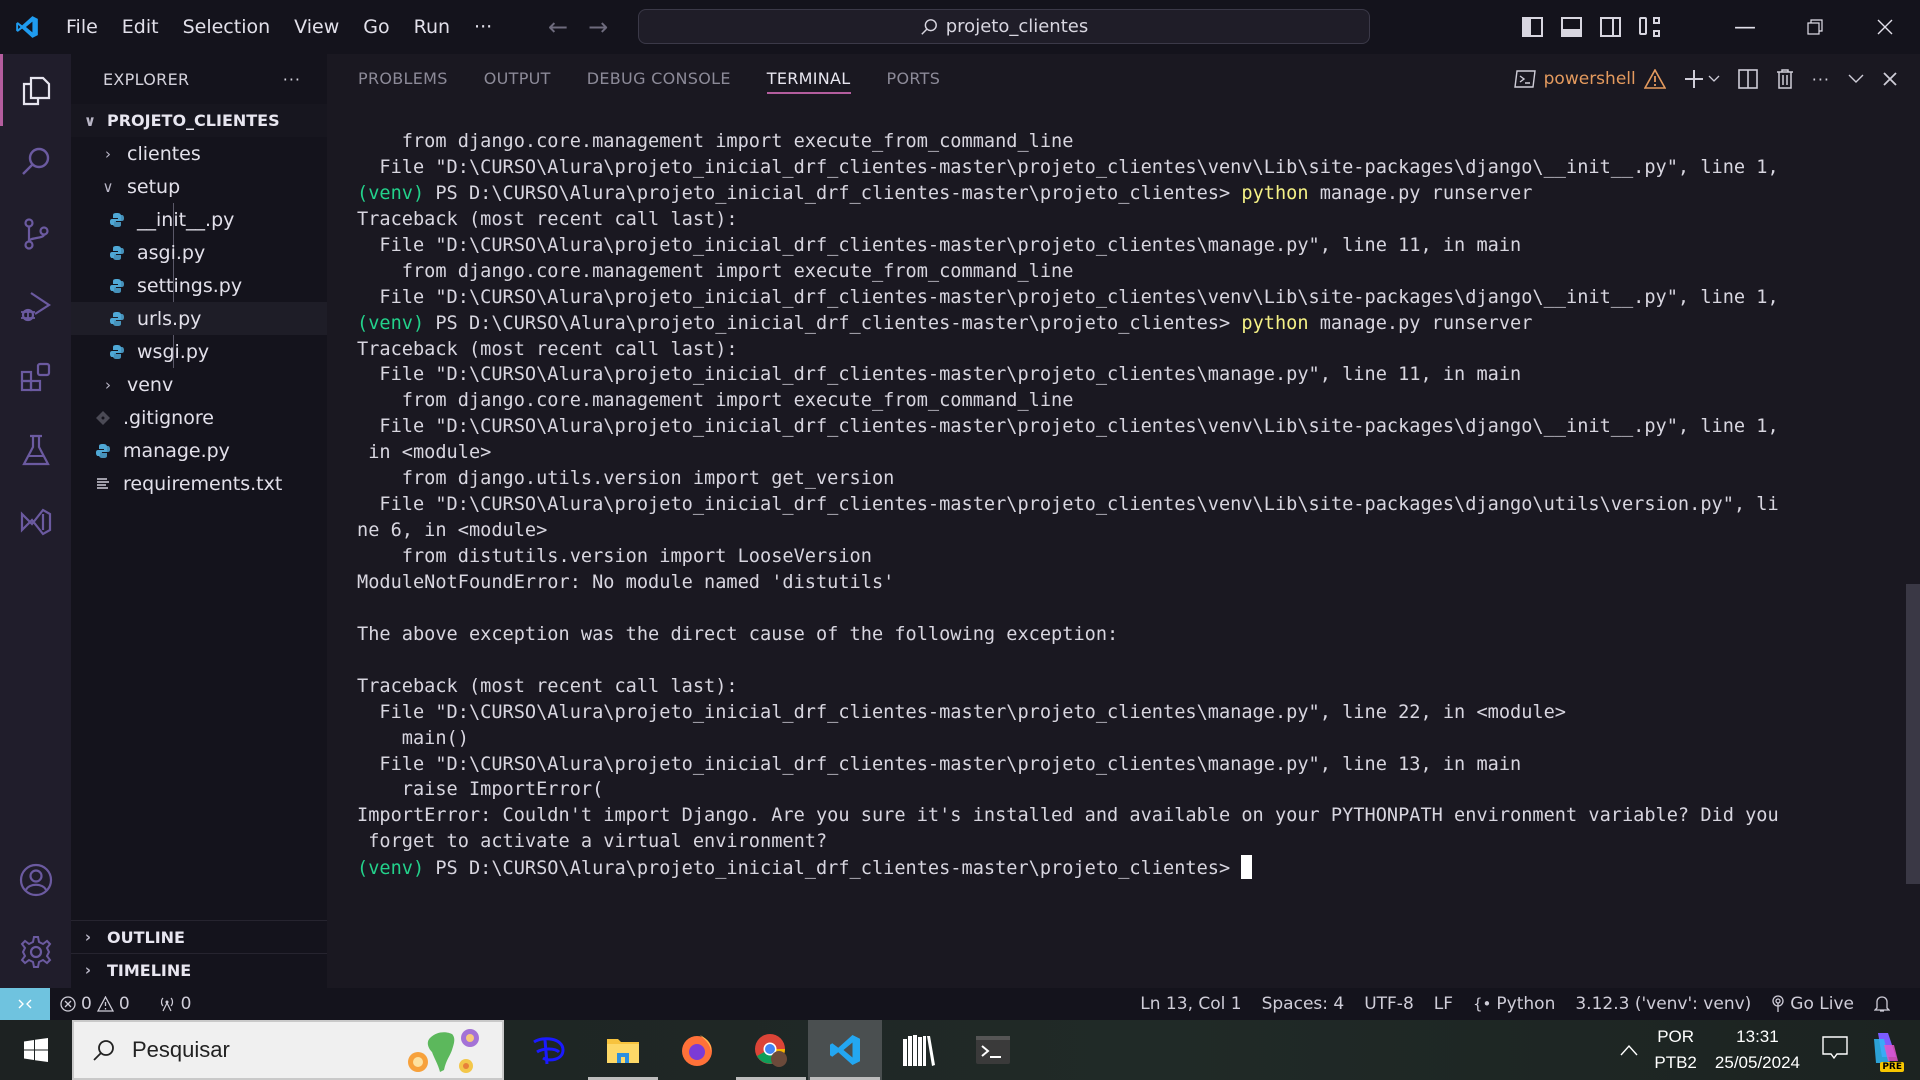  I want to click on activity-testing, so click(35, 450).